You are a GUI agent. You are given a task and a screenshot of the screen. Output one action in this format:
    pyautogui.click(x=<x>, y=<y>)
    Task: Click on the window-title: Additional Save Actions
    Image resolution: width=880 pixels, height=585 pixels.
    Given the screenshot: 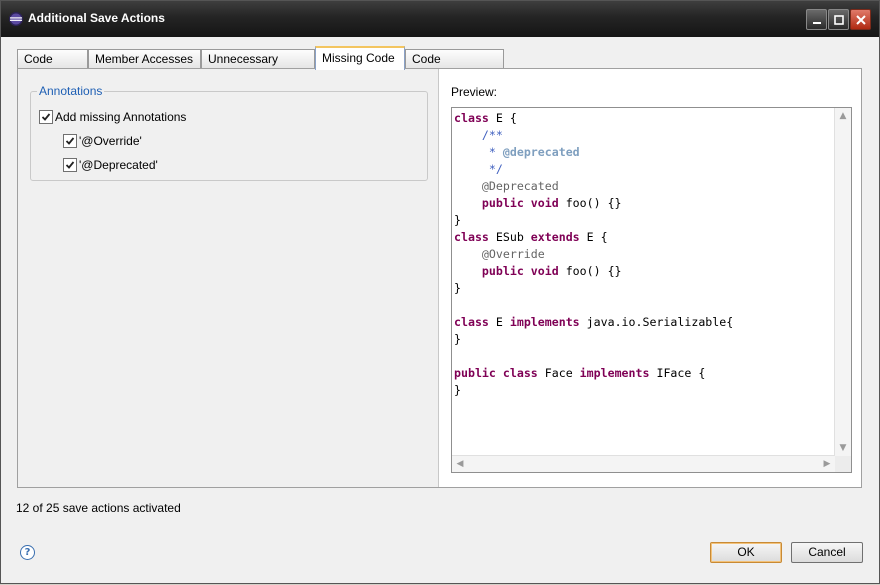 What is the action you would take?
    pyautogui.click(x=96, y=18)
    